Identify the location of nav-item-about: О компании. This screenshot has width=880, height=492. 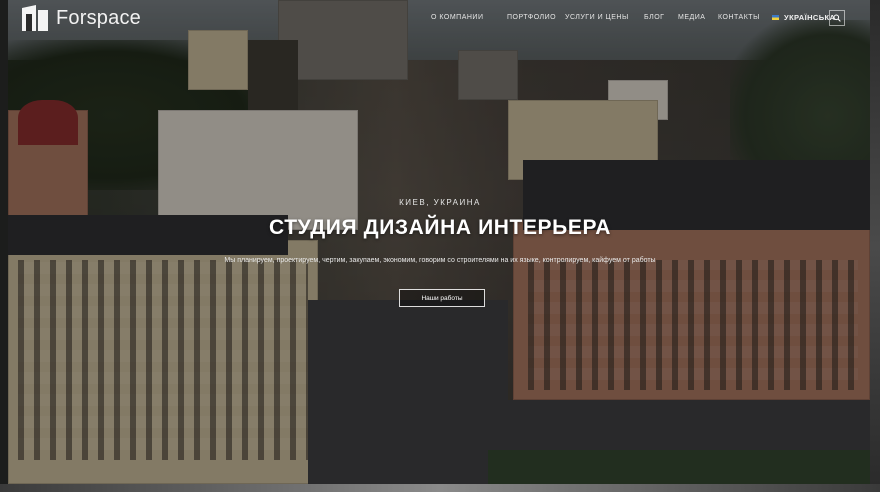
(469, 17).